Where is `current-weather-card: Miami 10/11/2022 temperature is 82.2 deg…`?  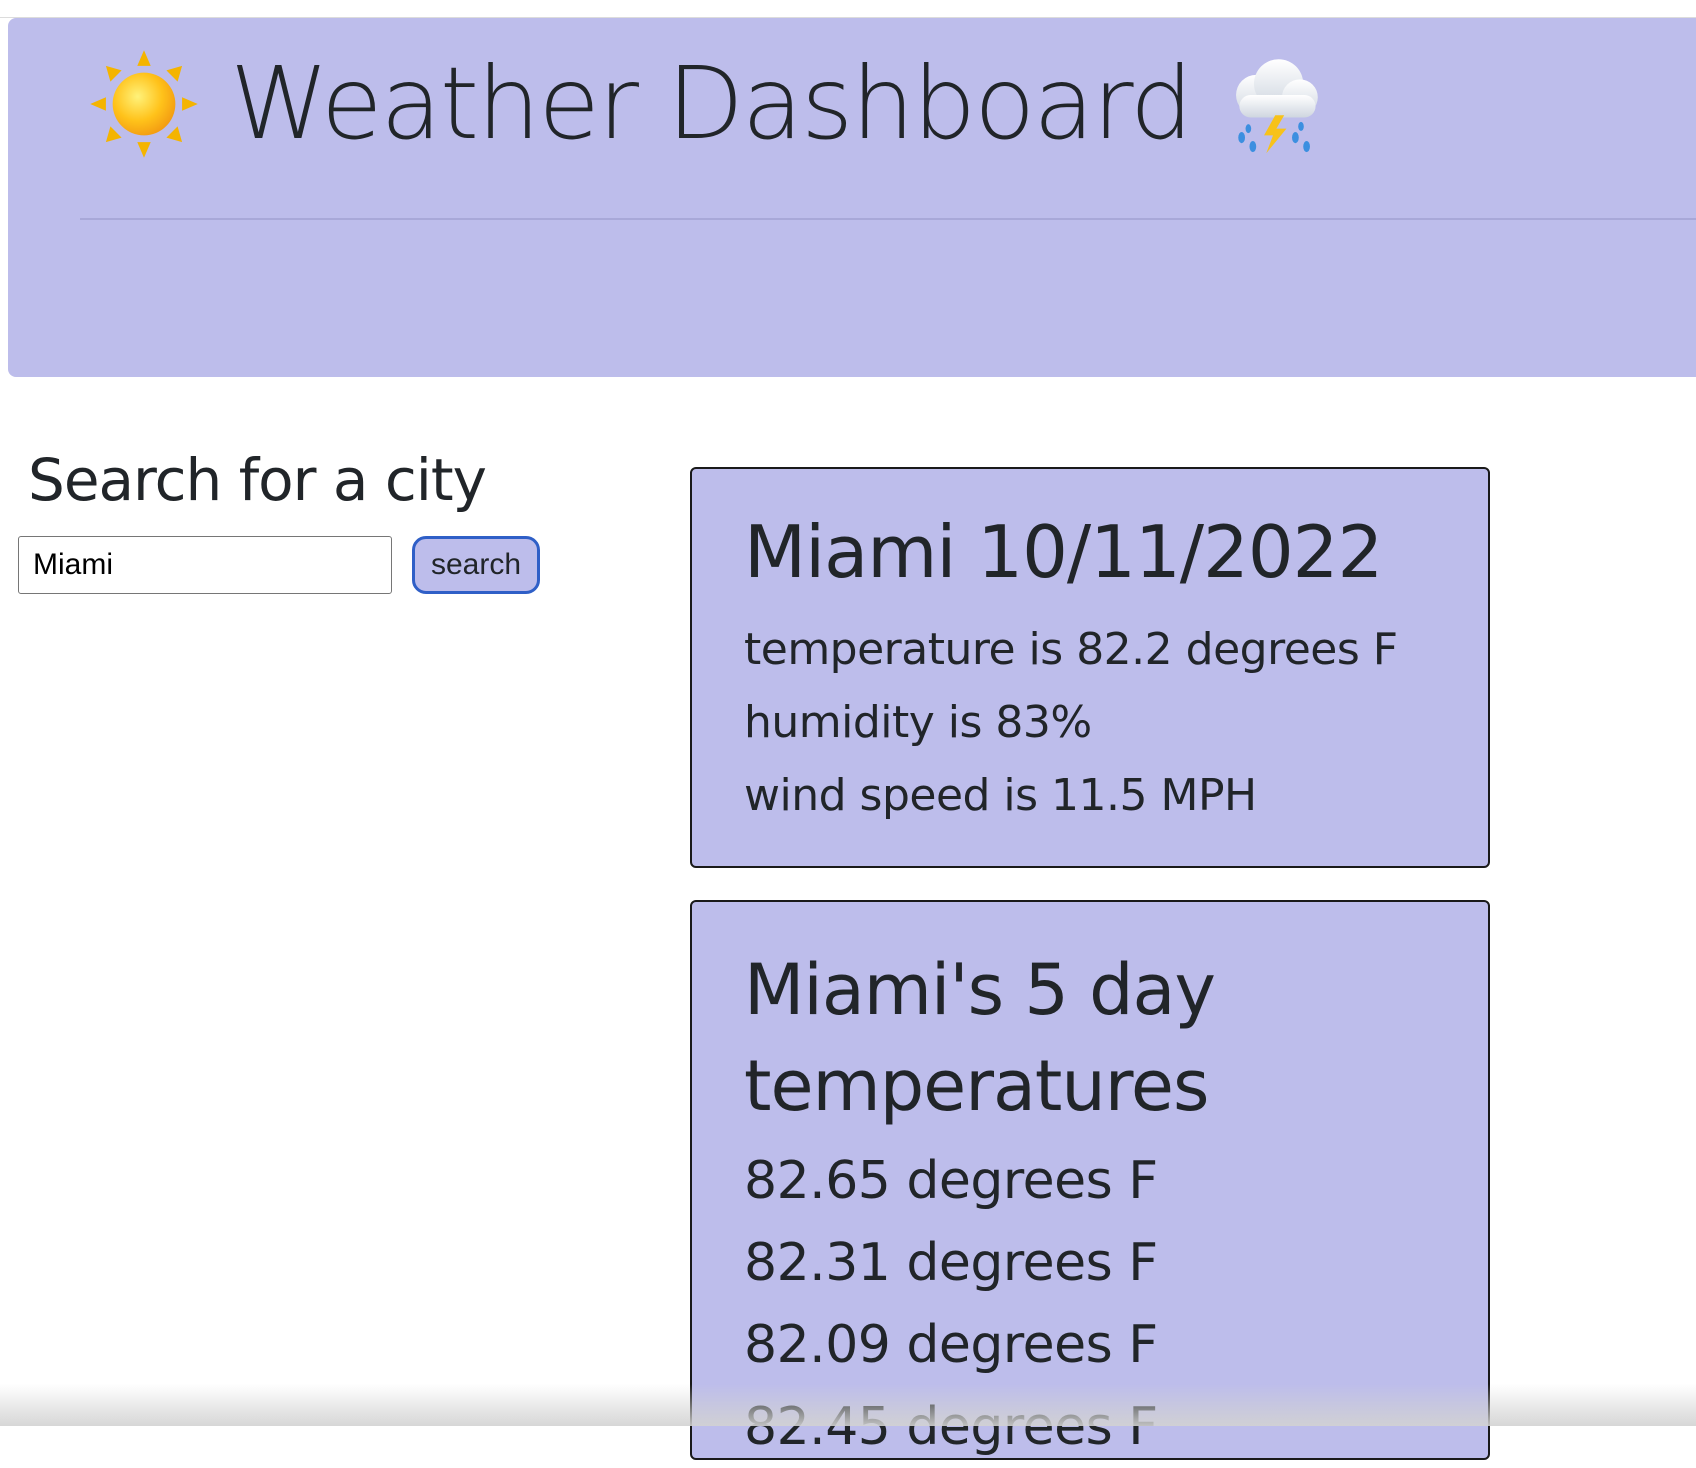 current-weather-card: Miami 10/11/2022 temperature is 82.2 deg… is located at coordinates (1090, 667).